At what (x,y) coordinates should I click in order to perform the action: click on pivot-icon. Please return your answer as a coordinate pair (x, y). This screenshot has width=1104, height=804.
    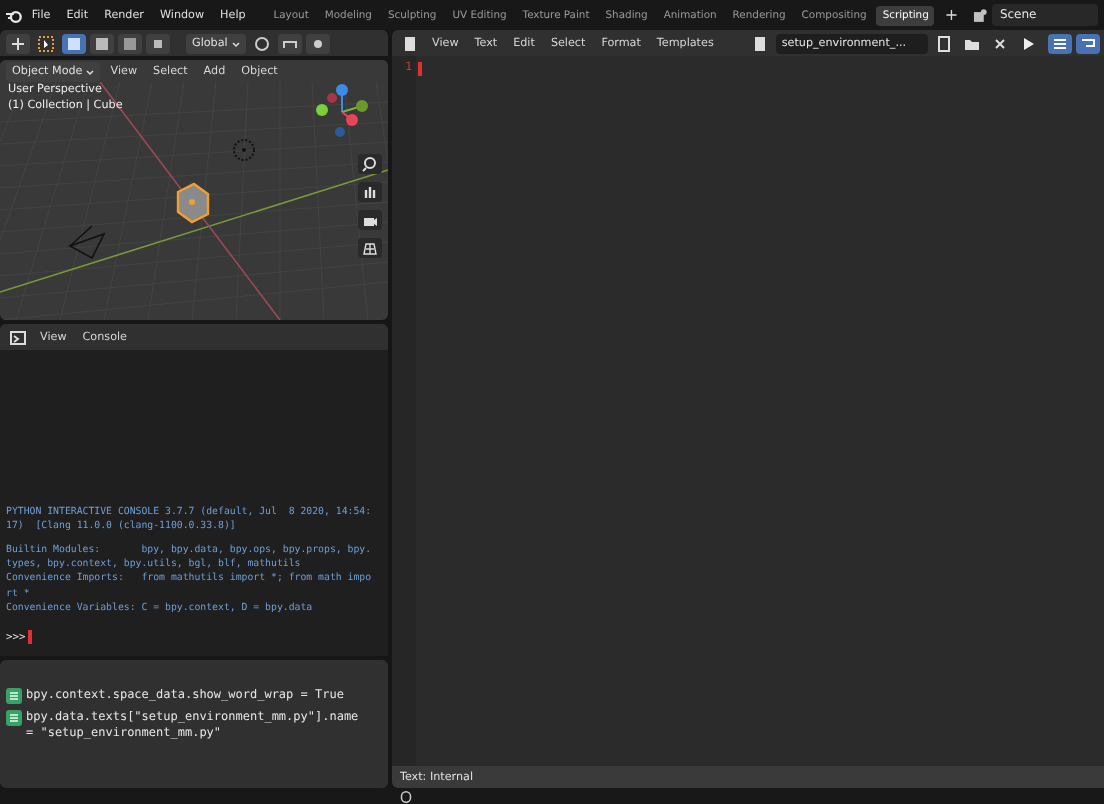
    Looking at the image, I should click on (261, 43).